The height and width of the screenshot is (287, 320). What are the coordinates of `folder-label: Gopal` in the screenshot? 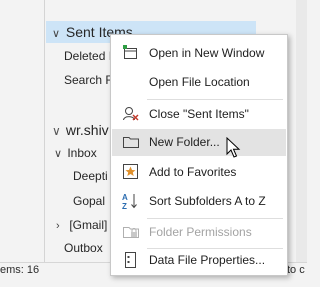 It's located at (89, 201).